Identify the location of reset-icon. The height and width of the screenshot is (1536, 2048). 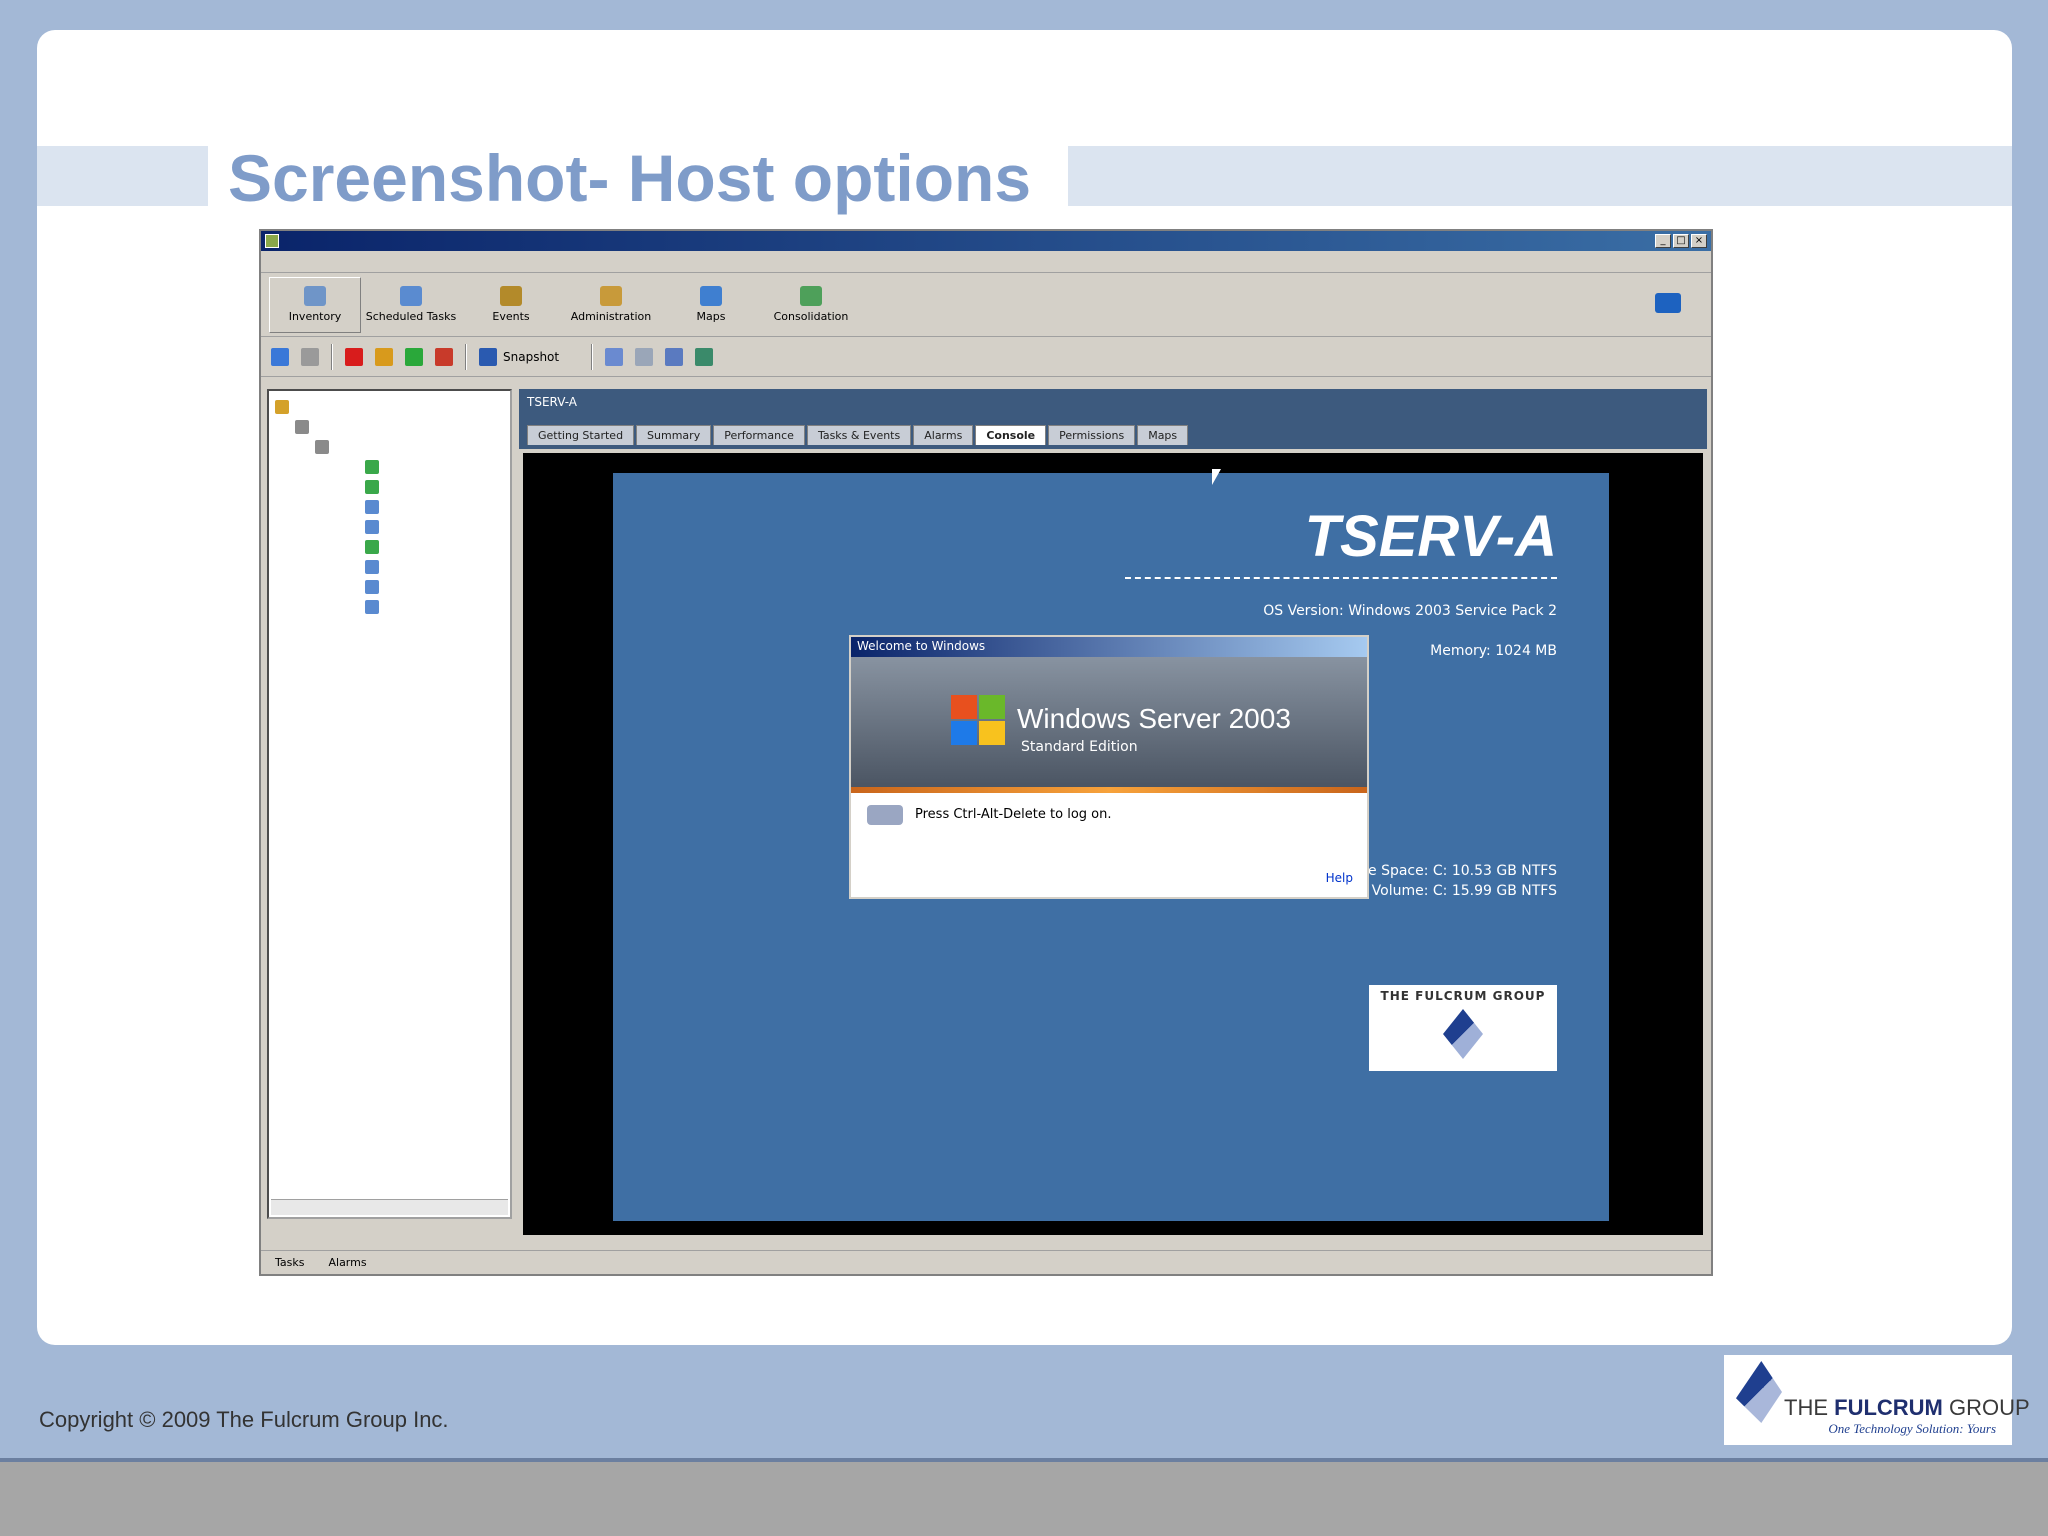
(444, 356).